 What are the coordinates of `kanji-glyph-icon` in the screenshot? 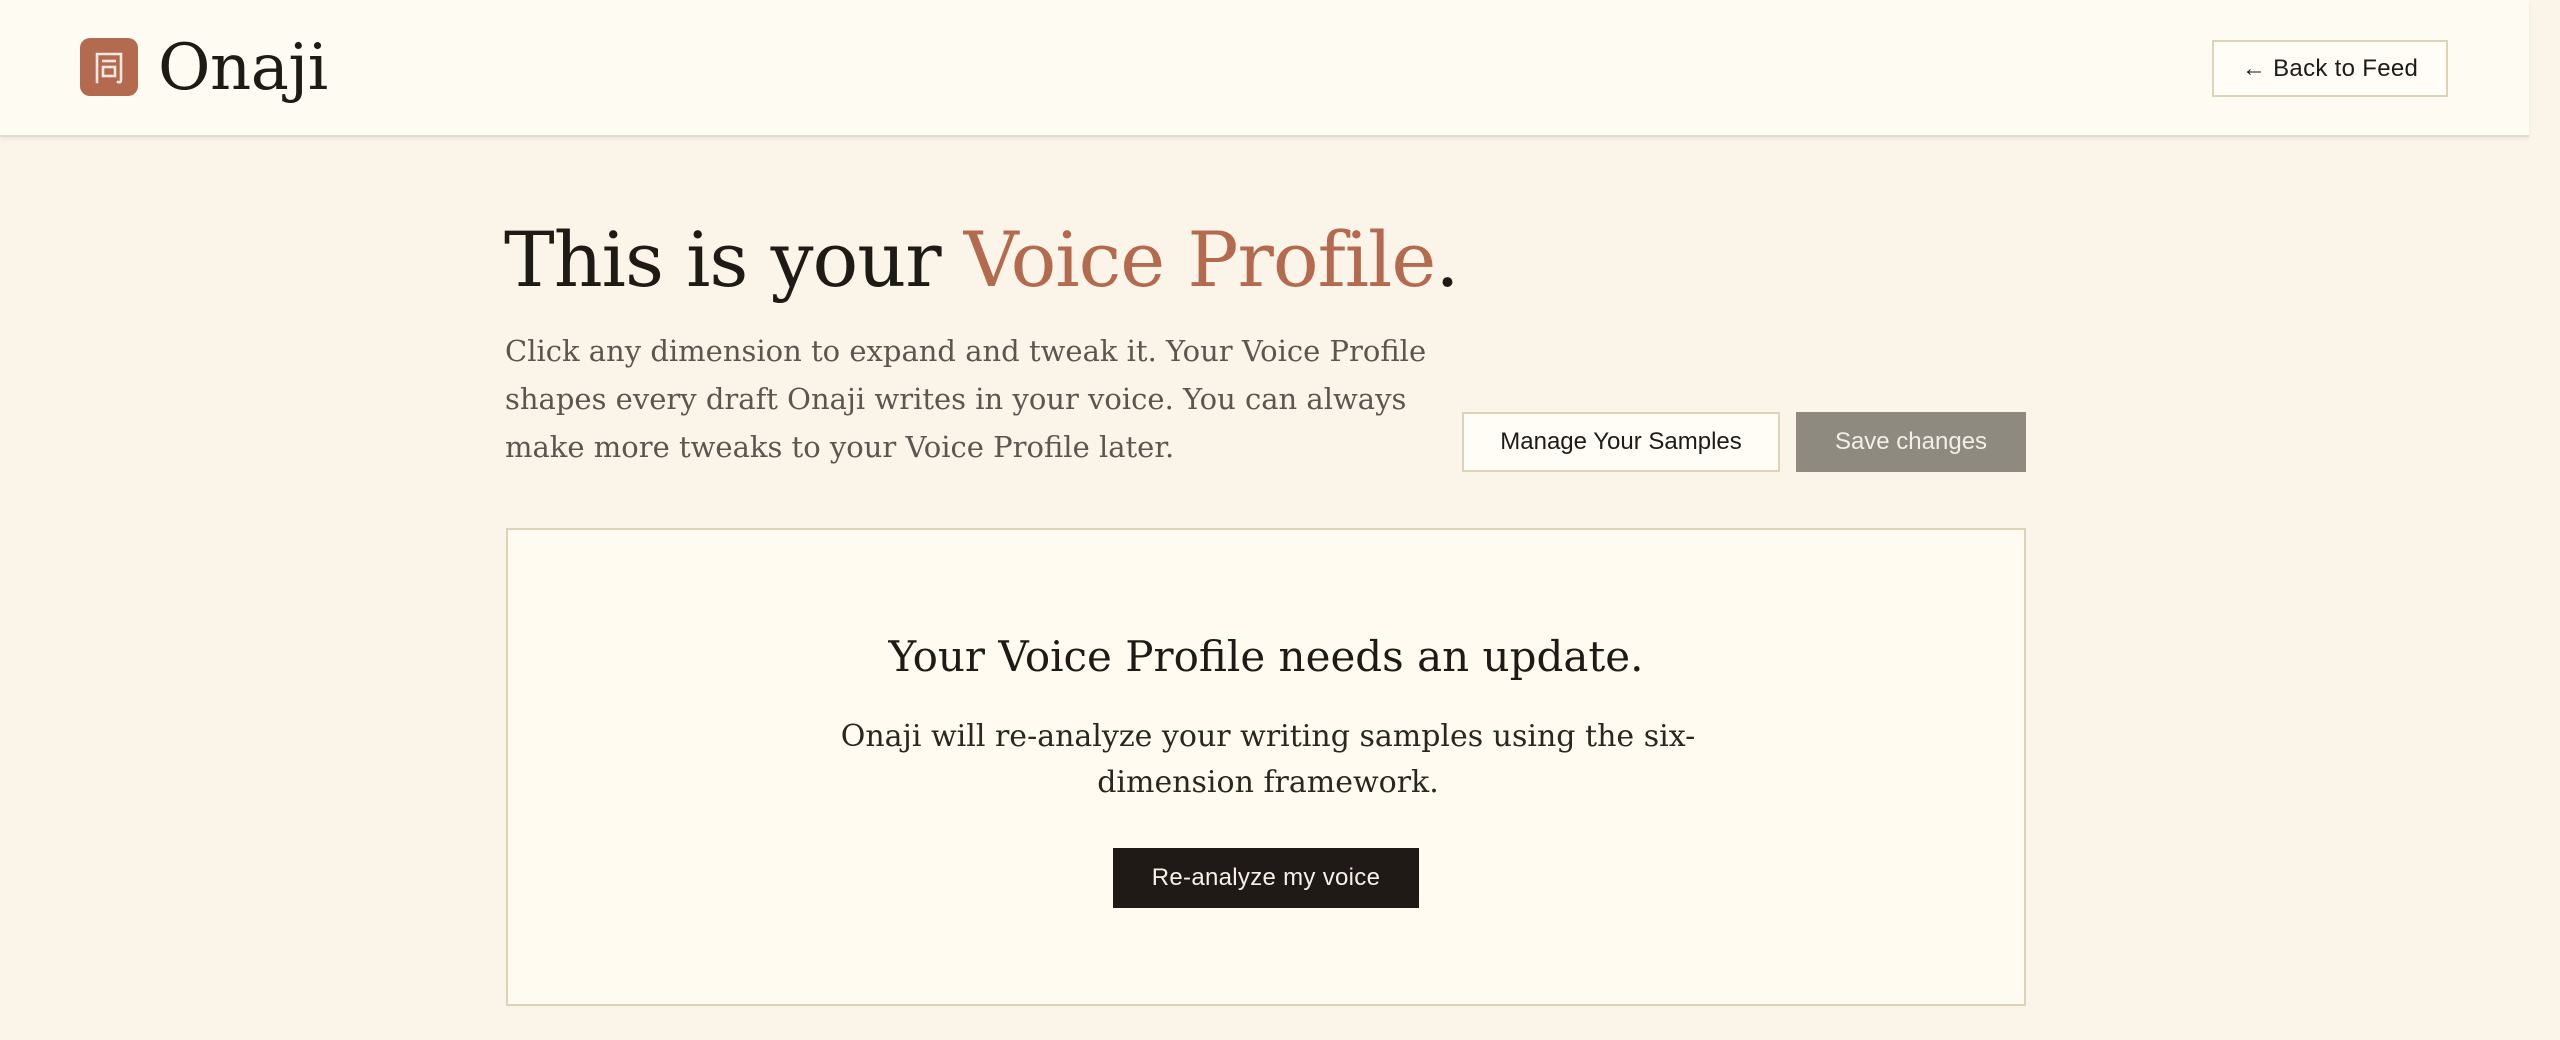 It's located at (109, 68).